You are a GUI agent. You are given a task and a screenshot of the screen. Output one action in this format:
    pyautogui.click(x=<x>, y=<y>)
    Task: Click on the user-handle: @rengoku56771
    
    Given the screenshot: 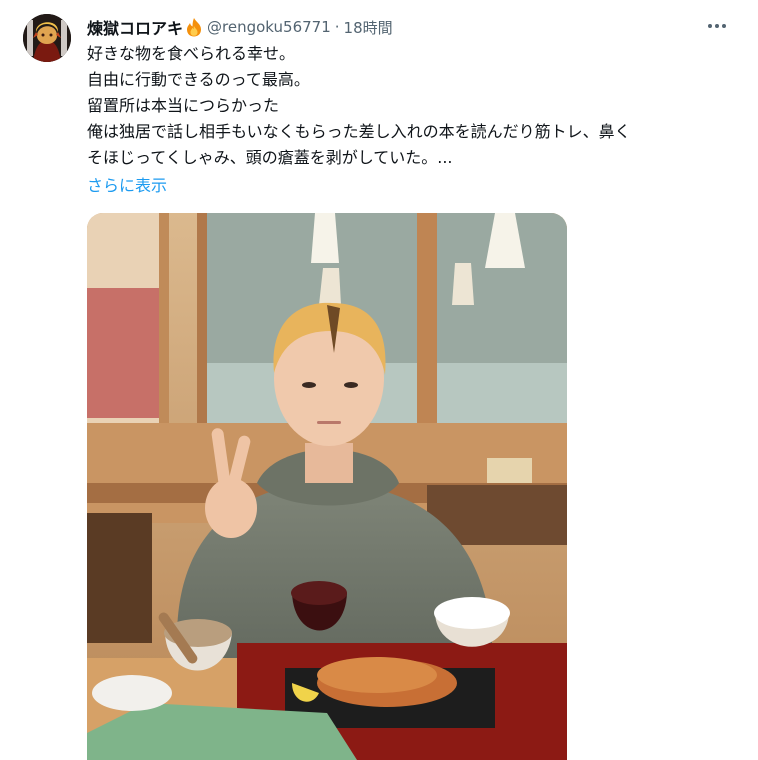 What is the action you would take?
    pyautogui.click(x=269, y=27)
    